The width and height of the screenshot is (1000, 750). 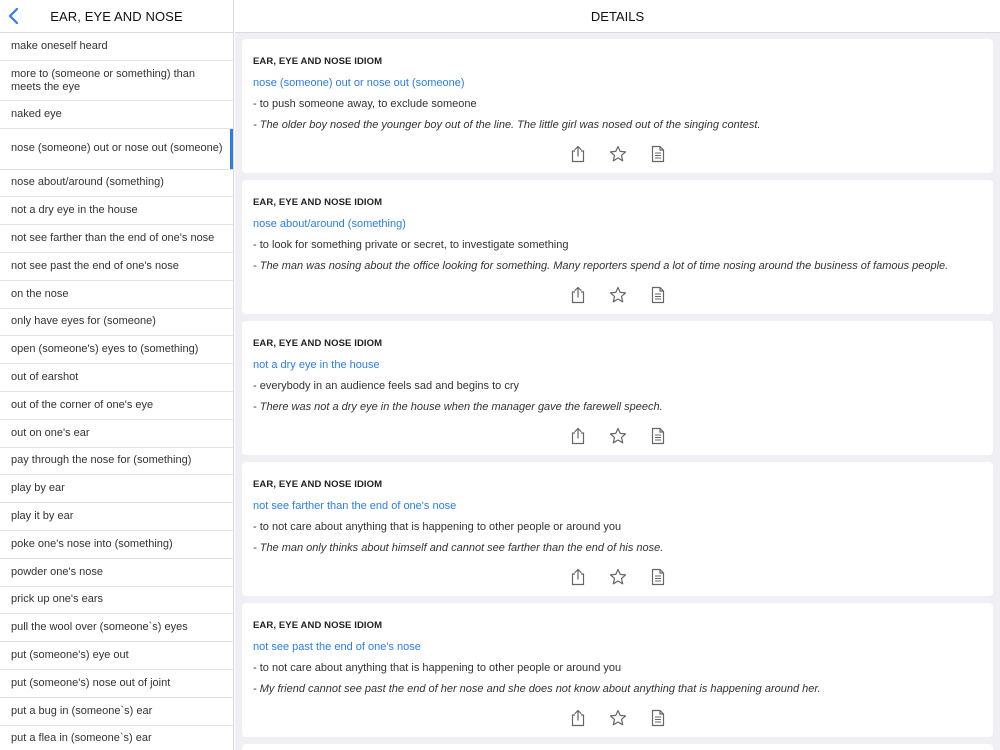 I want to click on list-item: nose about/around (something), so click(x=116, y=184).